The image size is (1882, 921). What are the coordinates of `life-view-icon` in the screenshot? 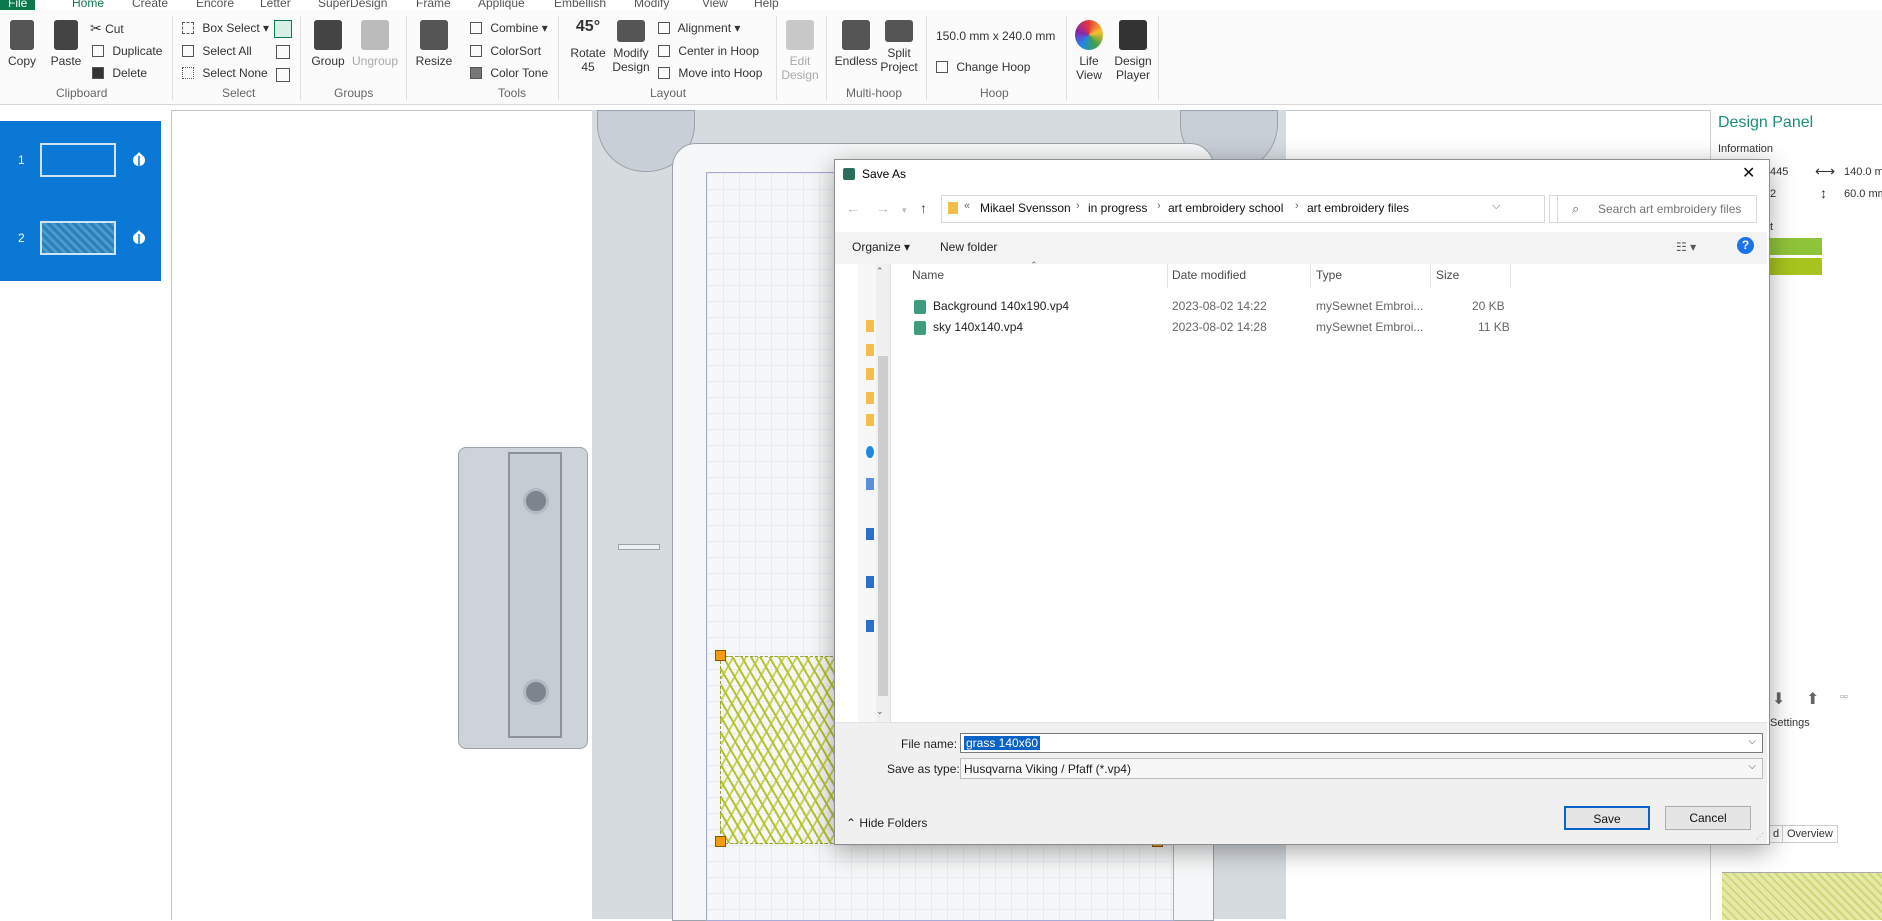 It's located at (1089, 35).